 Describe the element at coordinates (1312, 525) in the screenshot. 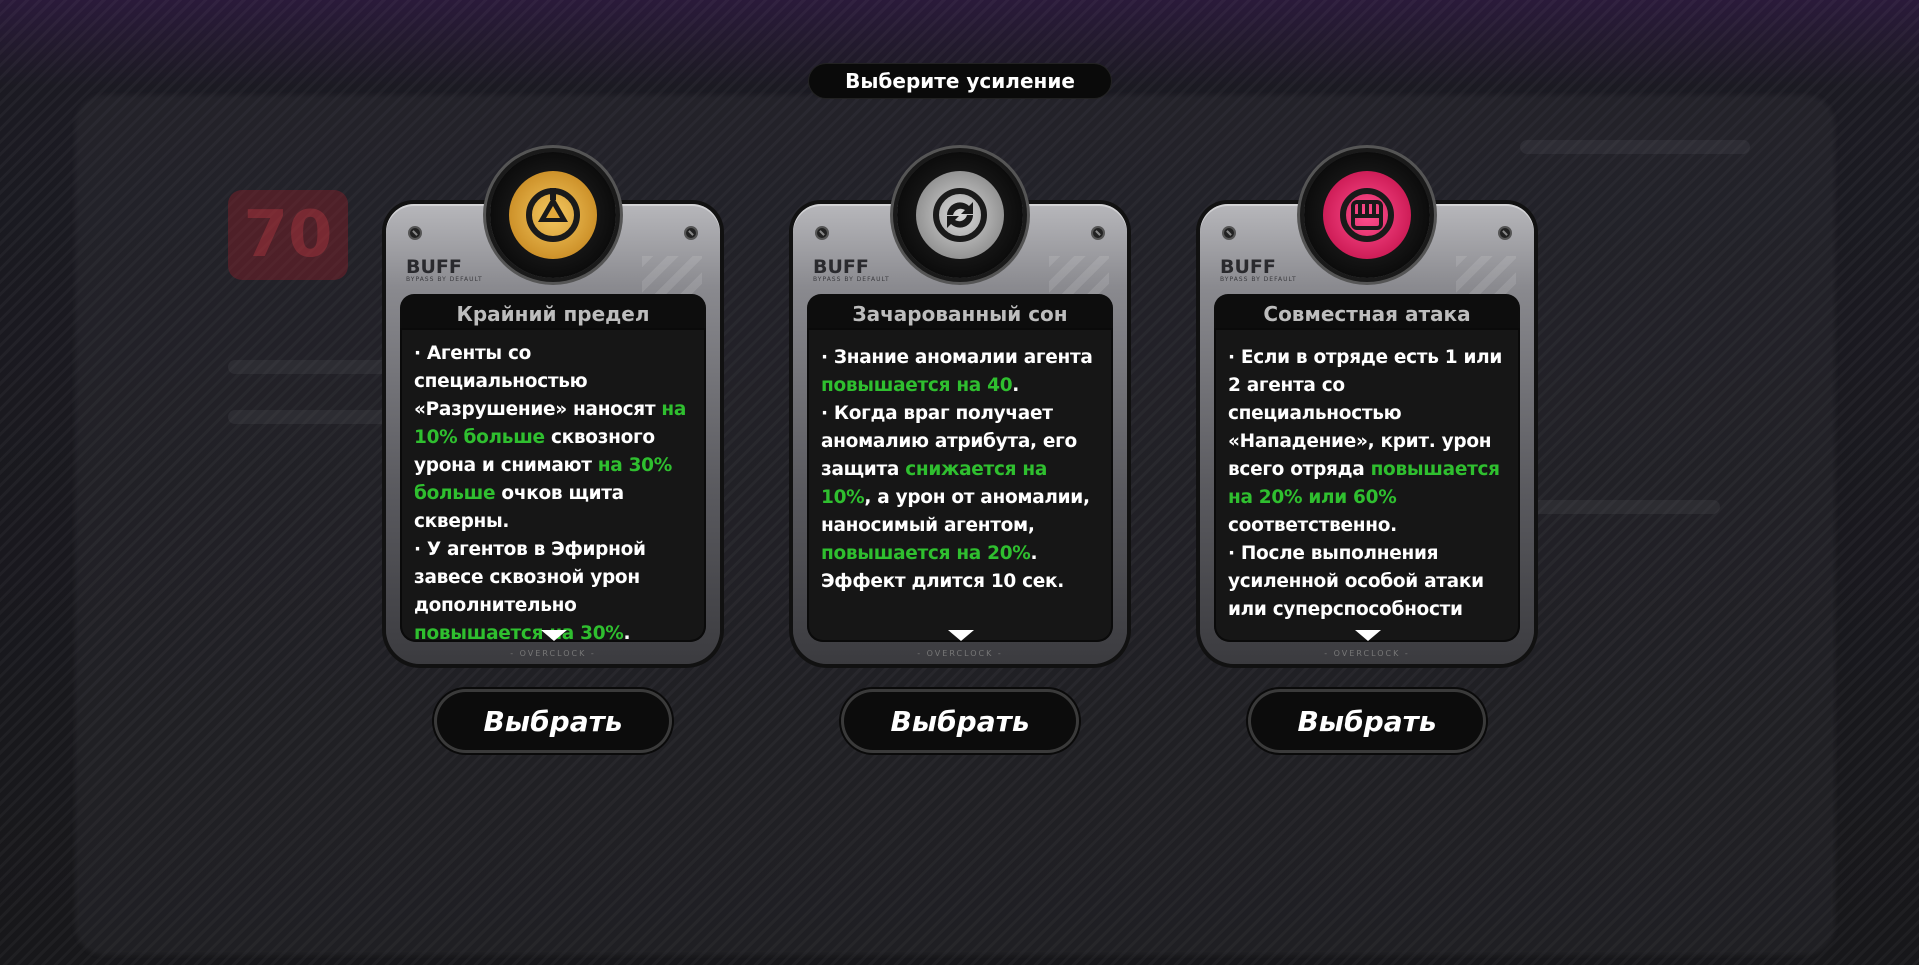

I see `desc-segment: соответственно.` at that location.